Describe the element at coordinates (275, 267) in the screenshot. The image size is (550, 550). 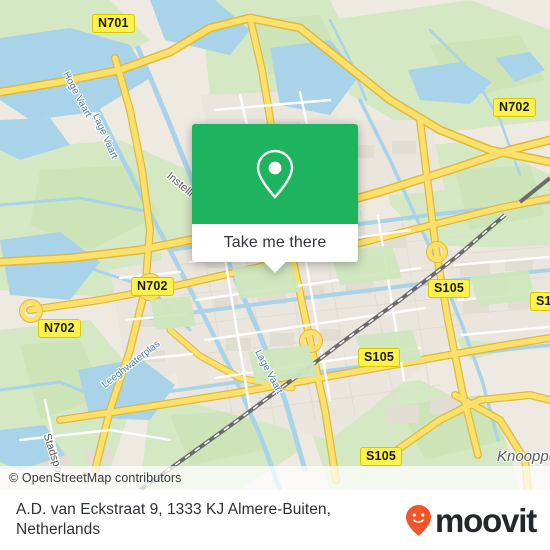
I see `card-pointer-tail` at that location.